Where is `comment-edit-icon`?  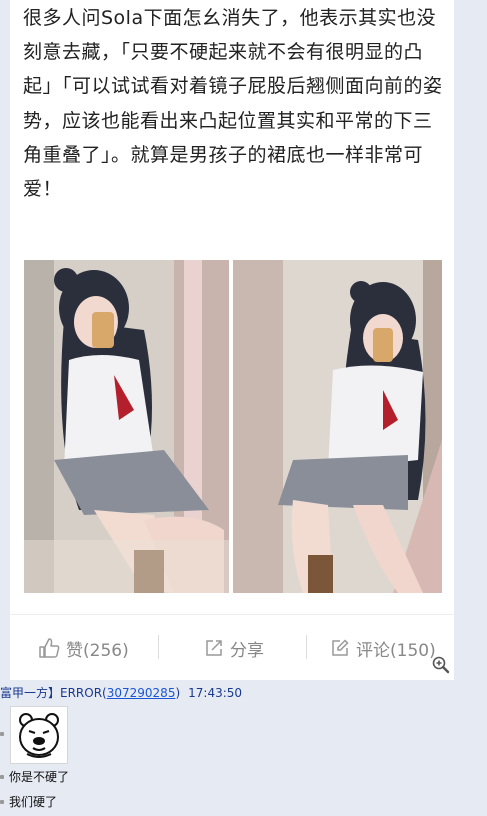
comment-edit-icon is located at coordinates (340, 647).